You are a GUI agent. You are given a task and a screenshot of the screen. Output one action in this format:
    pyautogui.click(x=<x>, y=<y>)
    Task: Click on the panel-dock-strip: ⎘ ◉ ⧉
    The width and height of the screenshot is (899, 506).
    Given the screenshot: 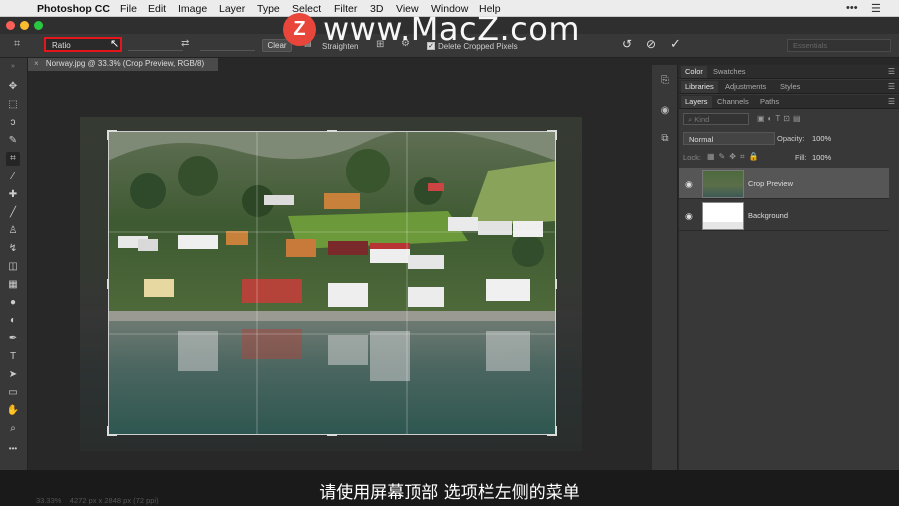 What is the action you would take?
    pyautogui.click(x=665, y=267)
    